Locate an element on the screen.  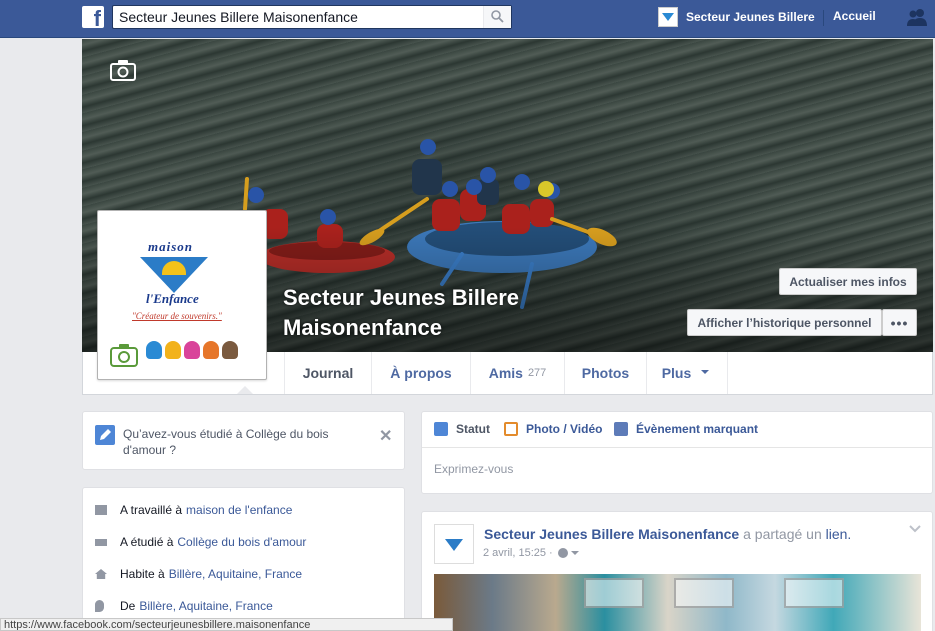
about-work: A travaillé à maison de l'enfance is located at coordinates (193, 510).